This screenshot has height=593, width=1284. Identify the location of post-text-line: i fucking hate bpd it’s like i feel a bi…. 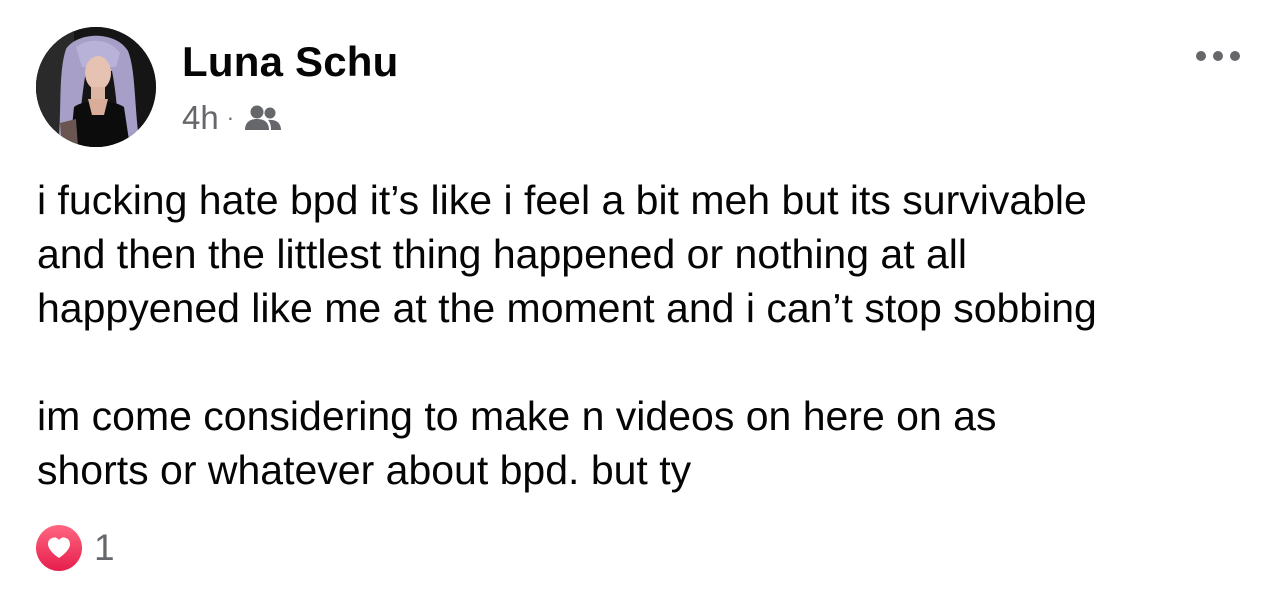
(562, 200).